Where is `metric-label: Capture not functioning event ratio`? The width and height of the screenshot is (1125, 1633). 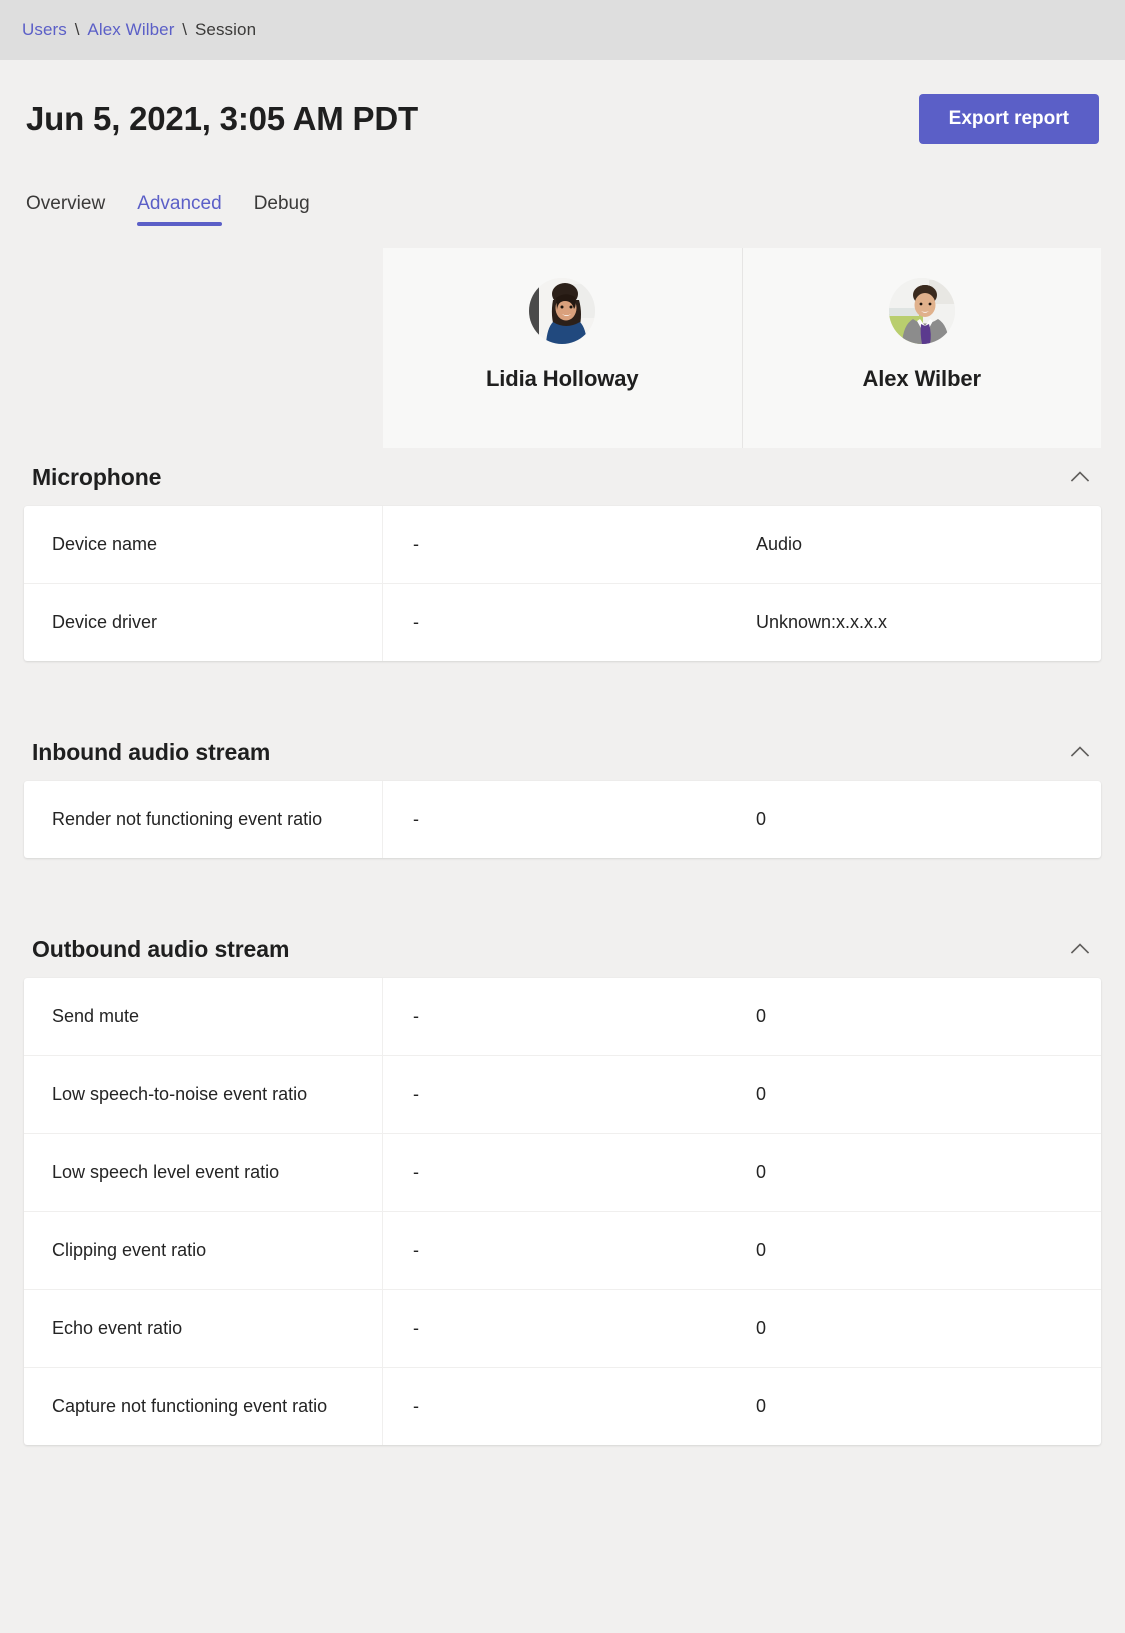 metric-label: Capture not functioning event ratio is located at coordinates (203, 1406).